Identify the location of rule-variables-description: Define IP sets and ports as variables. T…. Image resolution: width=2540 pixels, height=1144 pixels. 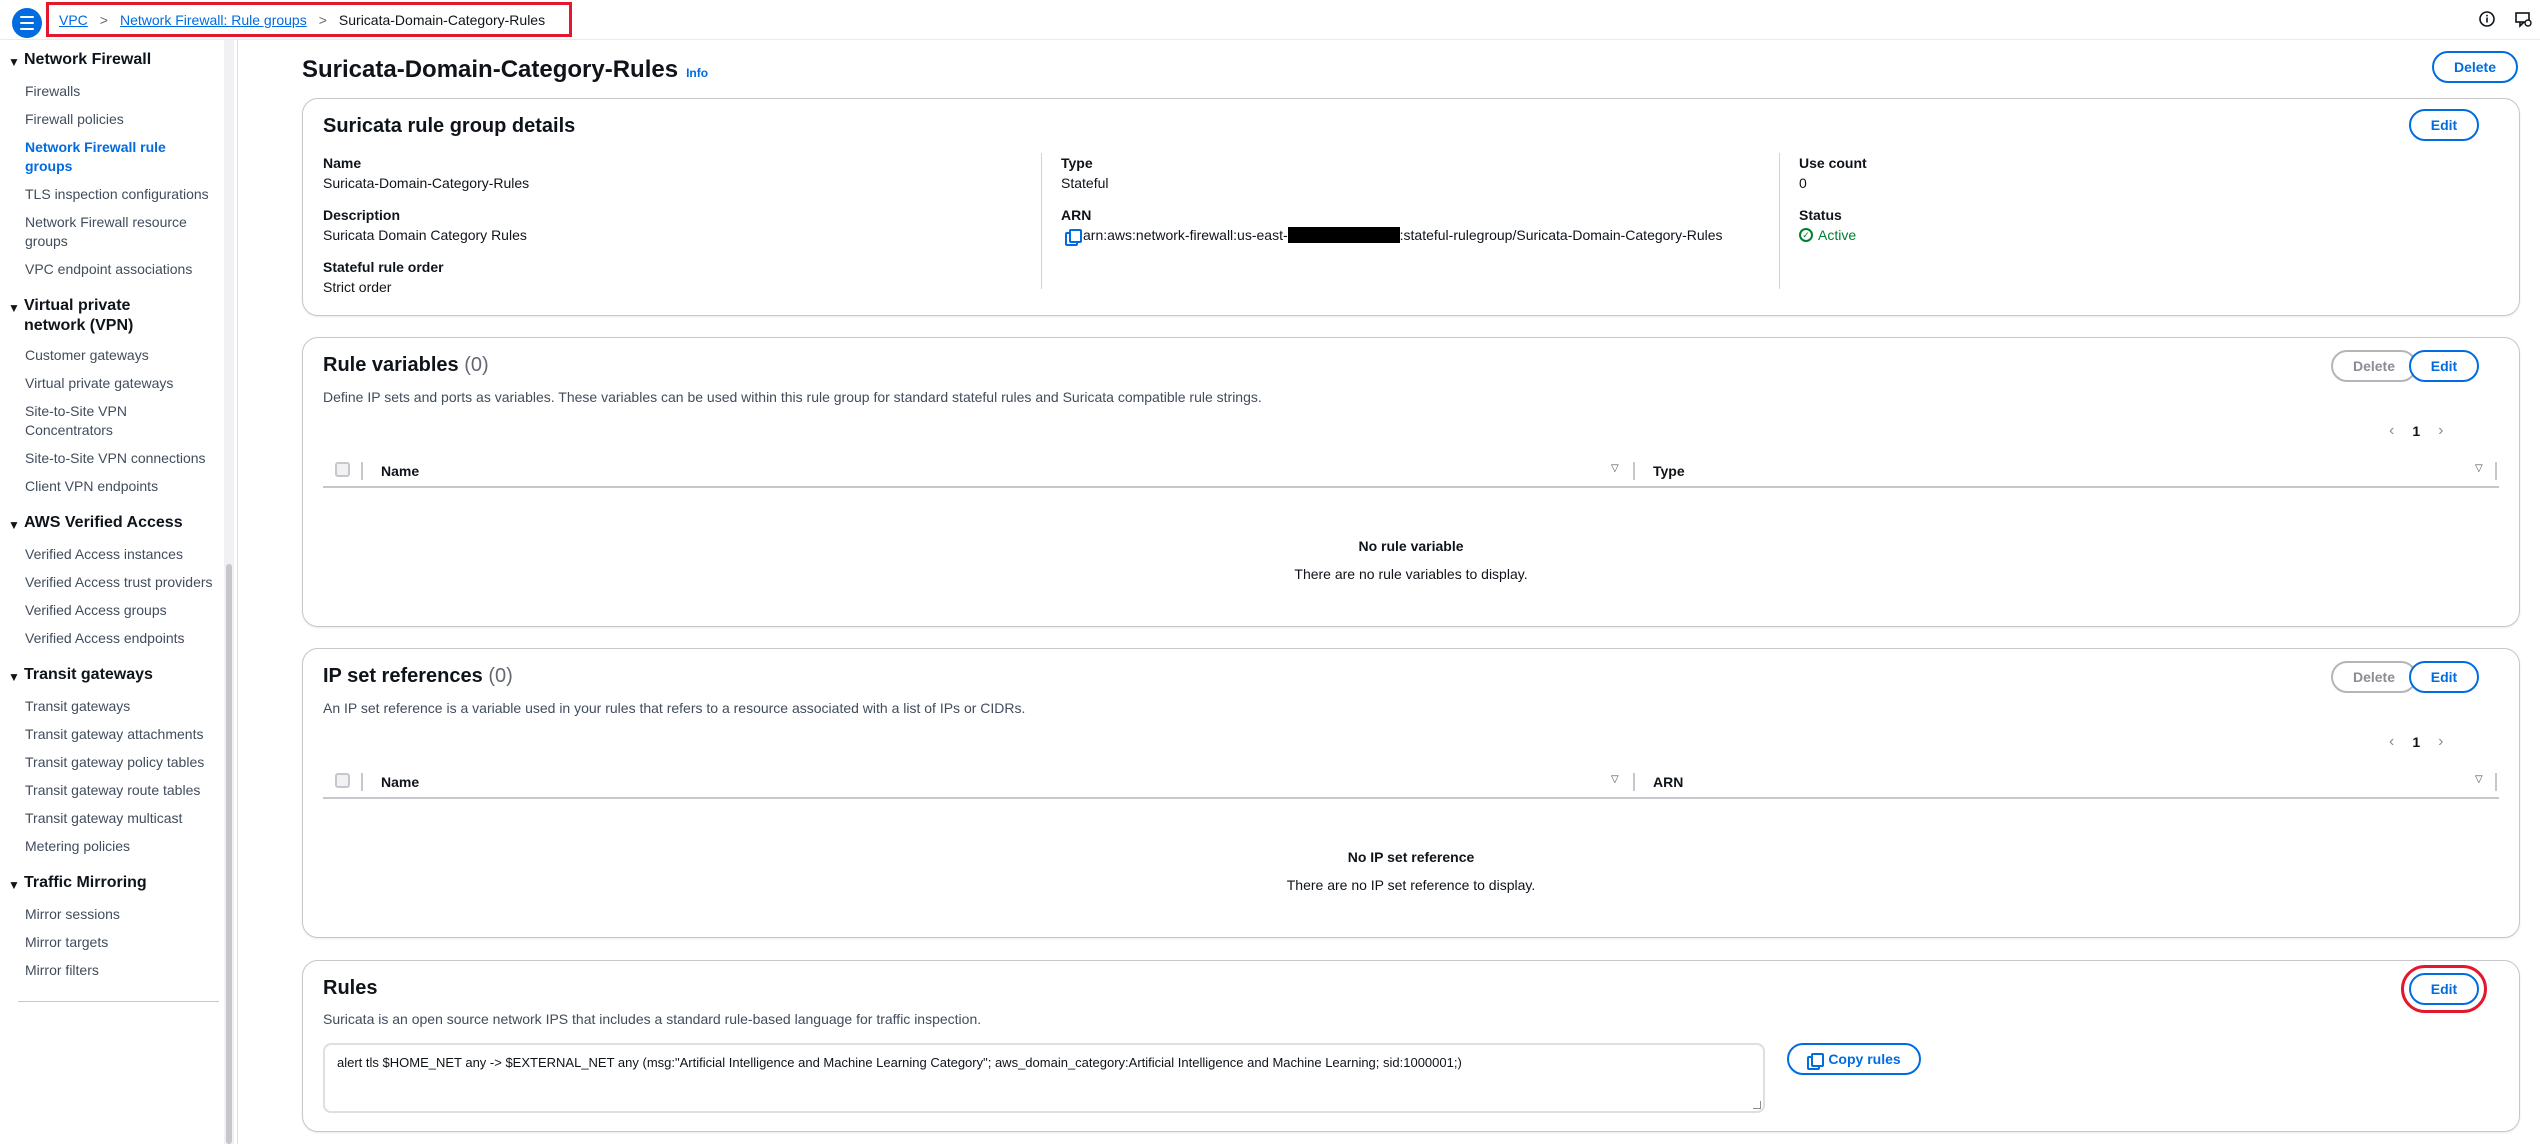
(792, 397).